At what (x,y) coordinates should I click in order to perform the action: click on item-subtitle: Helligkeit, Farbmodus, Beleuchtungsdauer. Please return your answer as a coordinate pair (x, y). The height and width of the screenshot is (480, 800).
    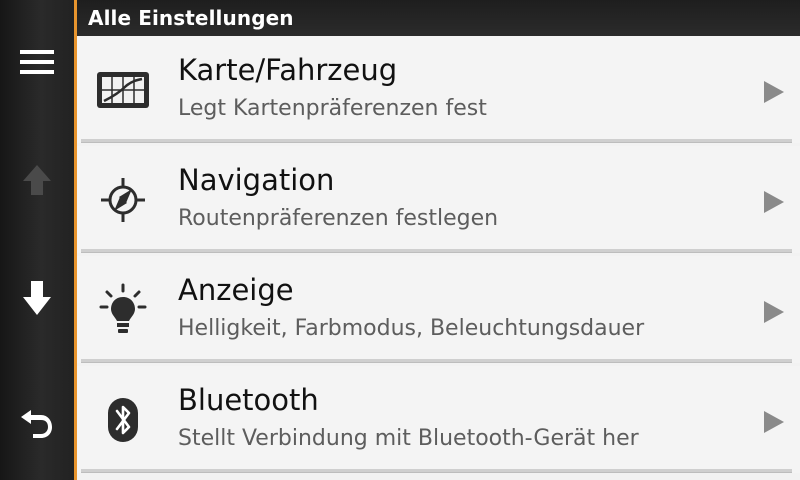
    Looking at the image, I should click on (411, 328).